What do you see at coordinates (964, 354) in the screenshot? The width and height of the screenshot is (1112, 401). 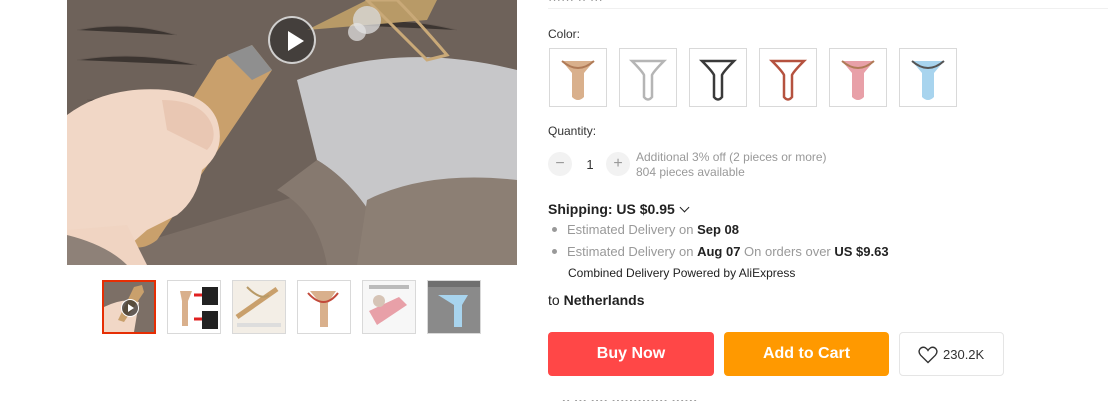 I see `wishlist-count: 230.2K` at bounding box center [964, 354].